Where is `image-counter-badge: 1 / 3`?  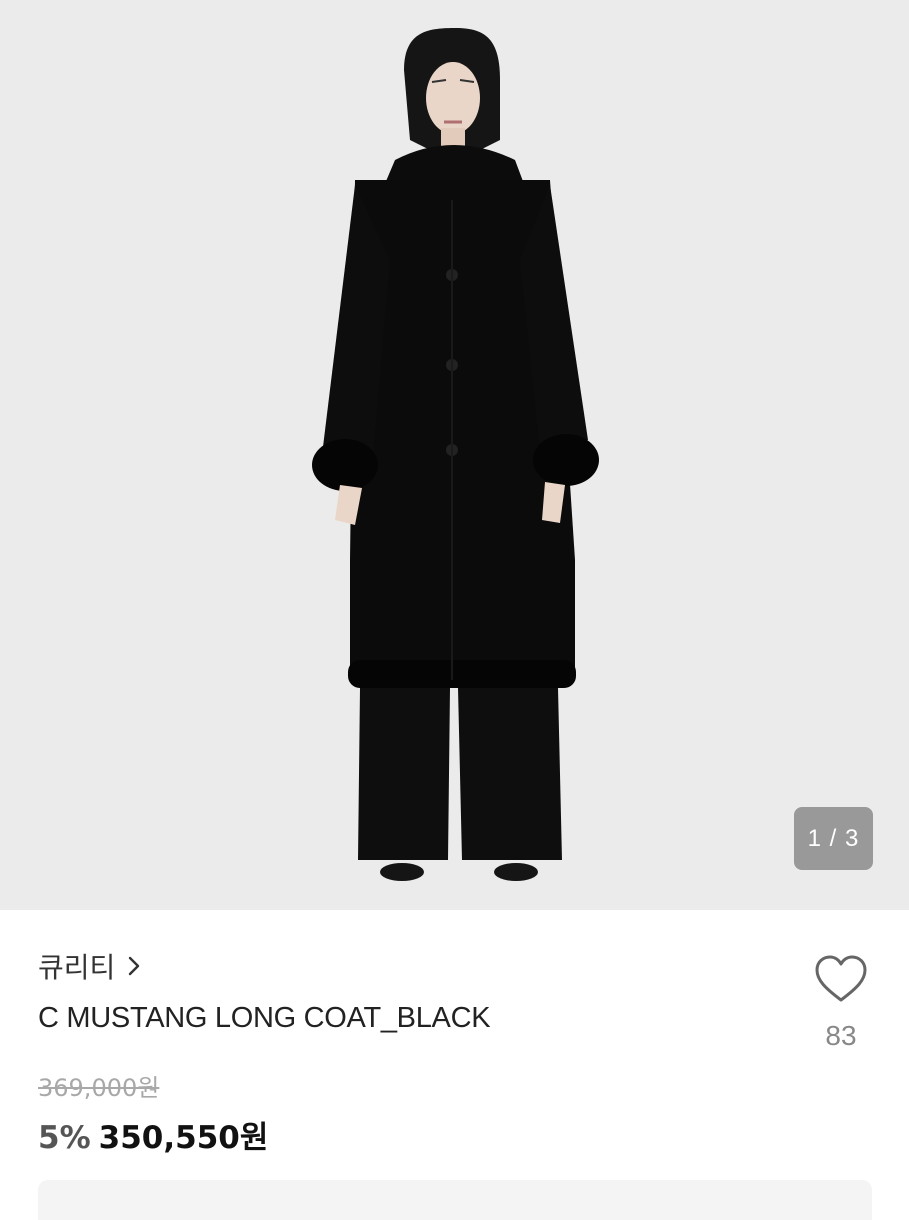 image-counter-badge: 1 / 3 is located at coordinates (833, 838).